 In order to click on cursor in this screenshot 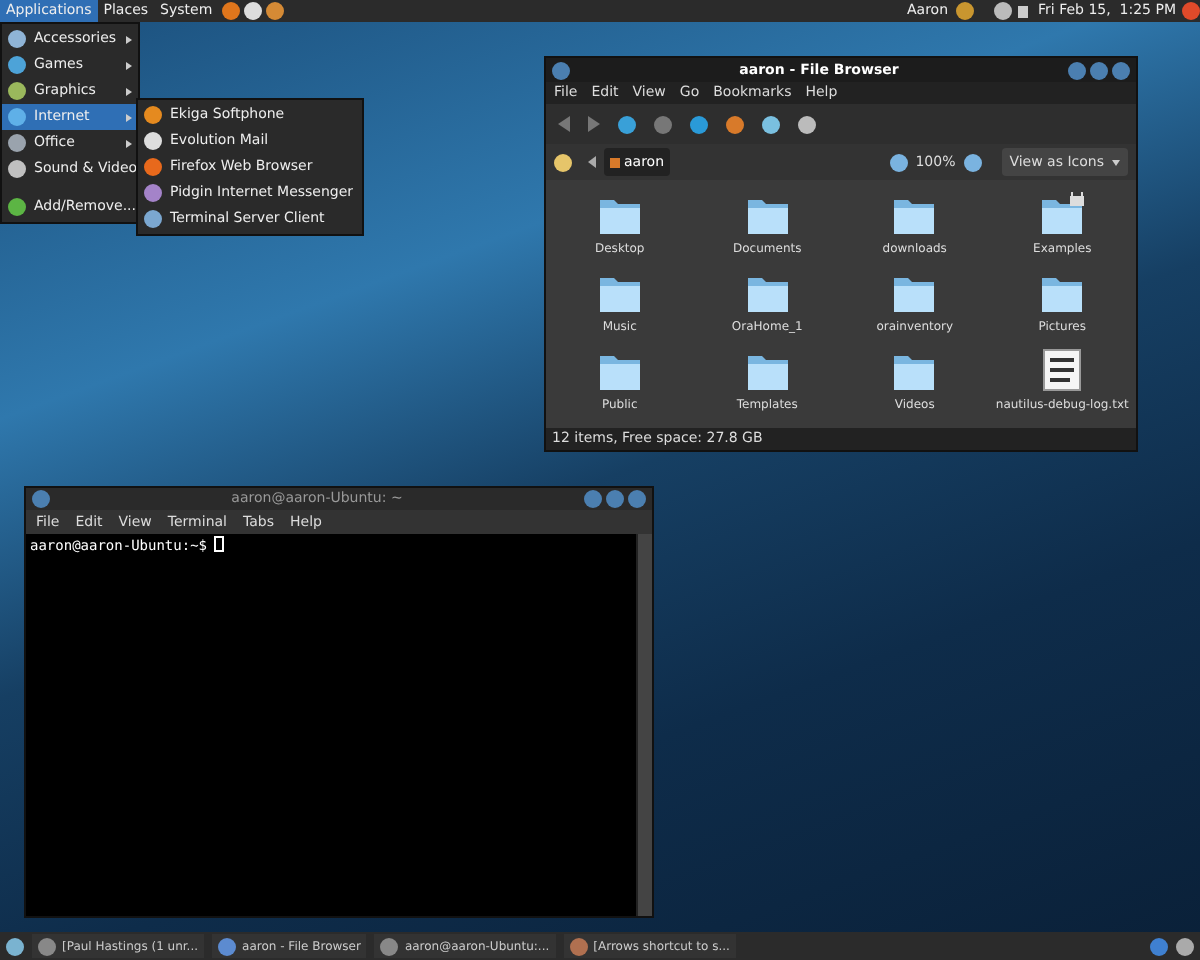, I will do `click(218, 544)`.